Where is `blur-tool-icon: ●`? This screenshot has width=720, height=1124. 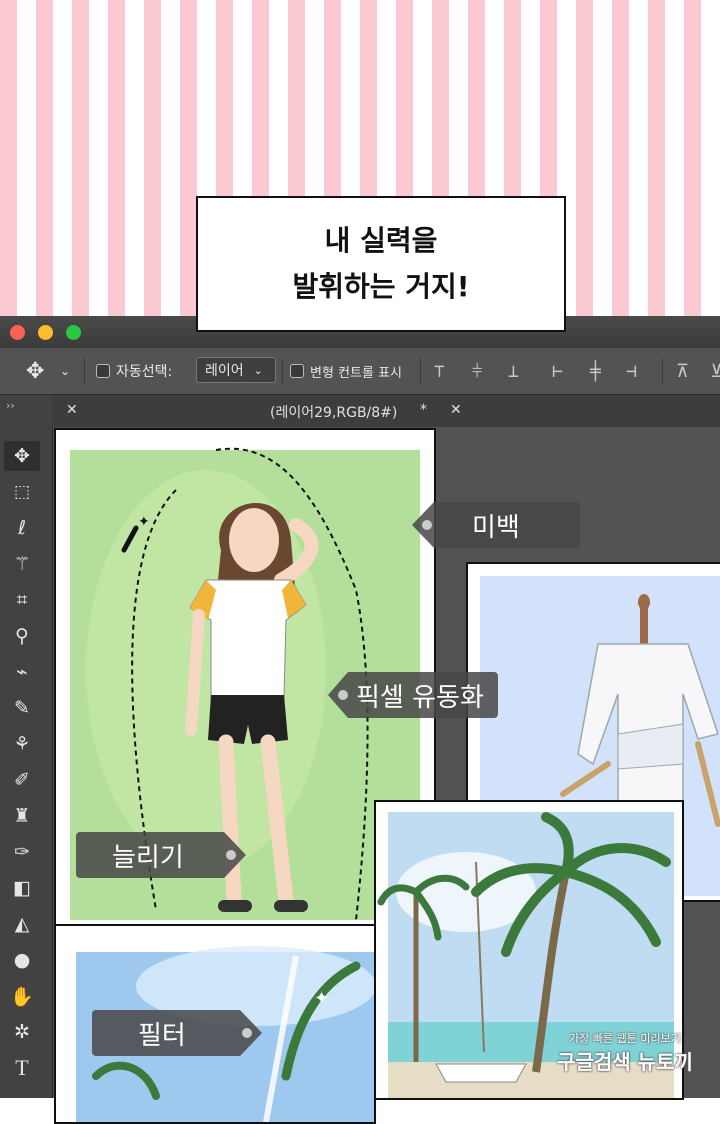
blur-tool-icon: ● is located at coordinates (22, 960).